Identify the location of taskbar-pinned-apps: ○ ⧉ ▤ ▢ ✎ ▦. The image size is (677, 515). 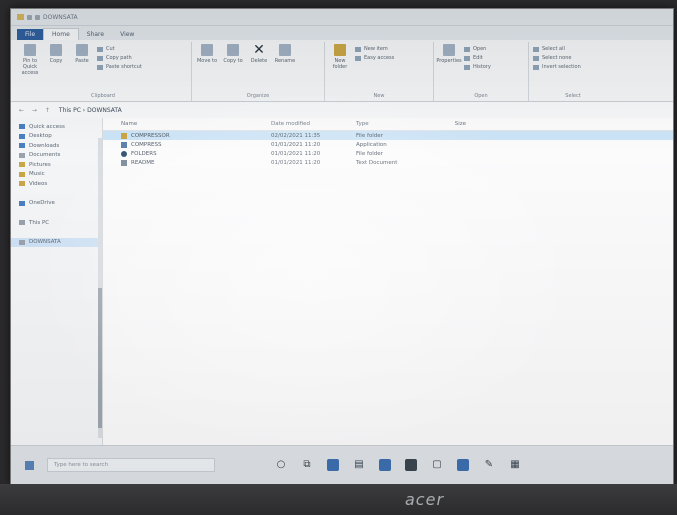
(398, 465).